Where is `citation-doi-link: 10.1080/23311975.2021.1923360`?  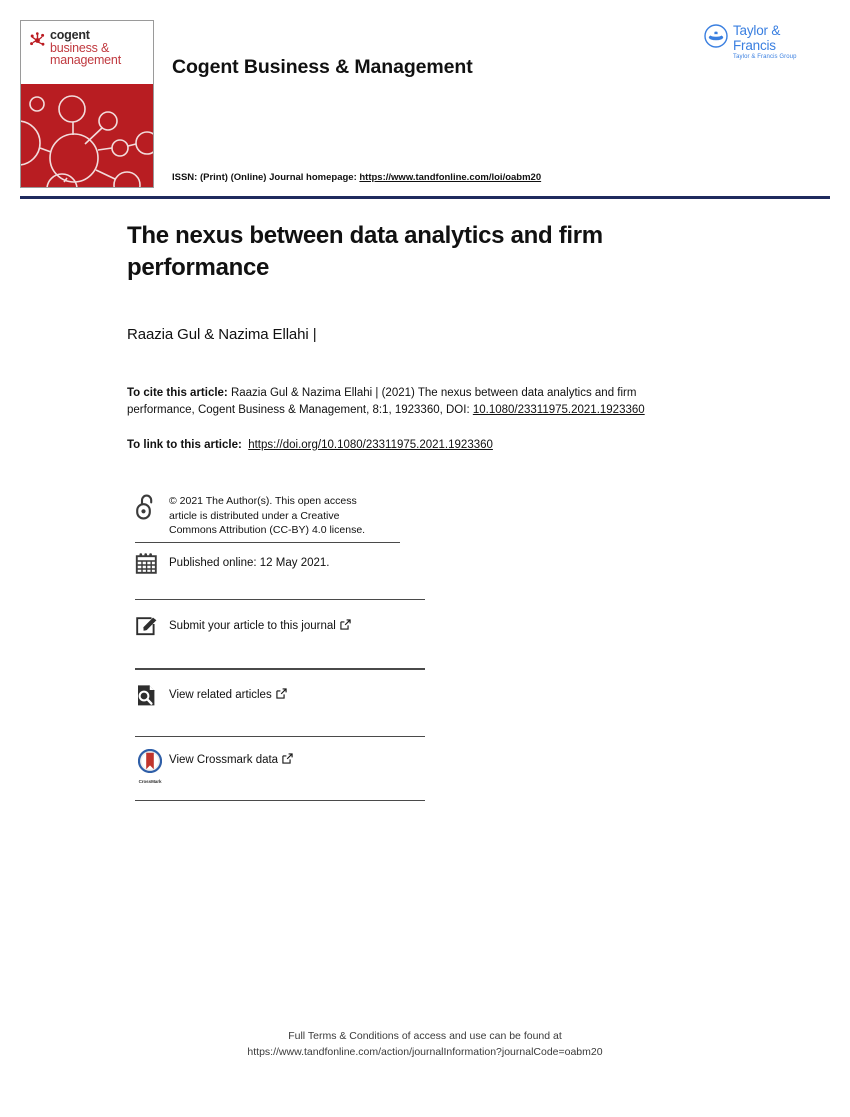
citation-doi-link: 10.1080/23311975.2021.1923360 is located at coordinates (559, 410).